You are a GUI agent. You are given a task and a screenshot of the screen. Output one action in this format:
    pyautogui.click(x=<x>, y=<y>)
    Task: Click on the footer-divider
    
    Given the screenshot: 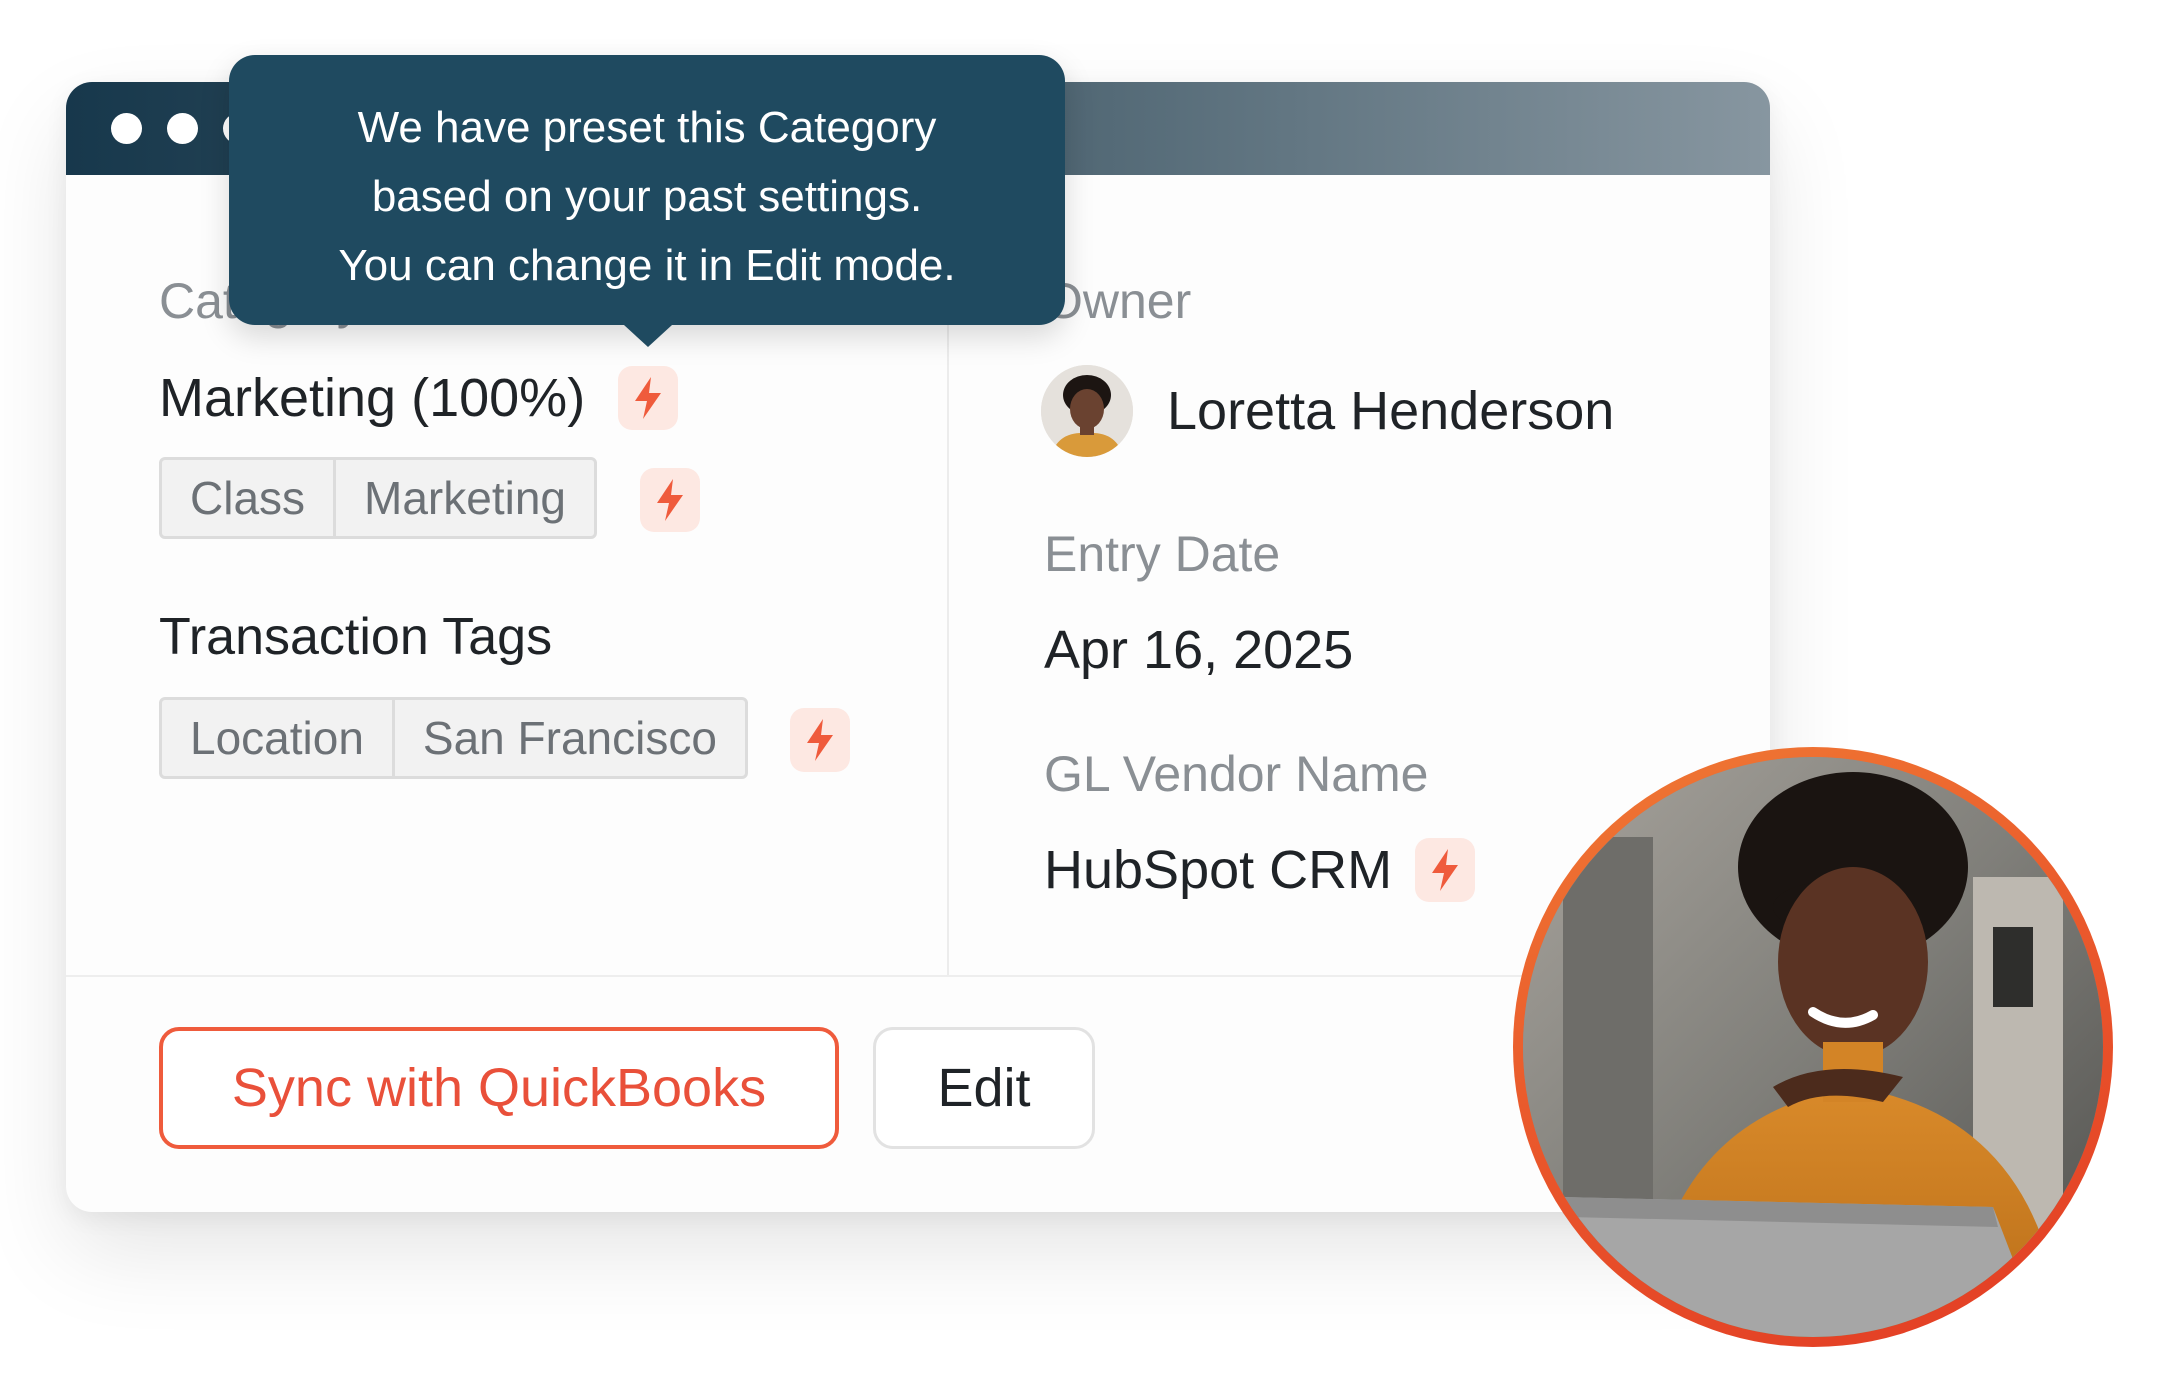 What is the action you would take?
    pyautogui.click(x=918, y=976)
    